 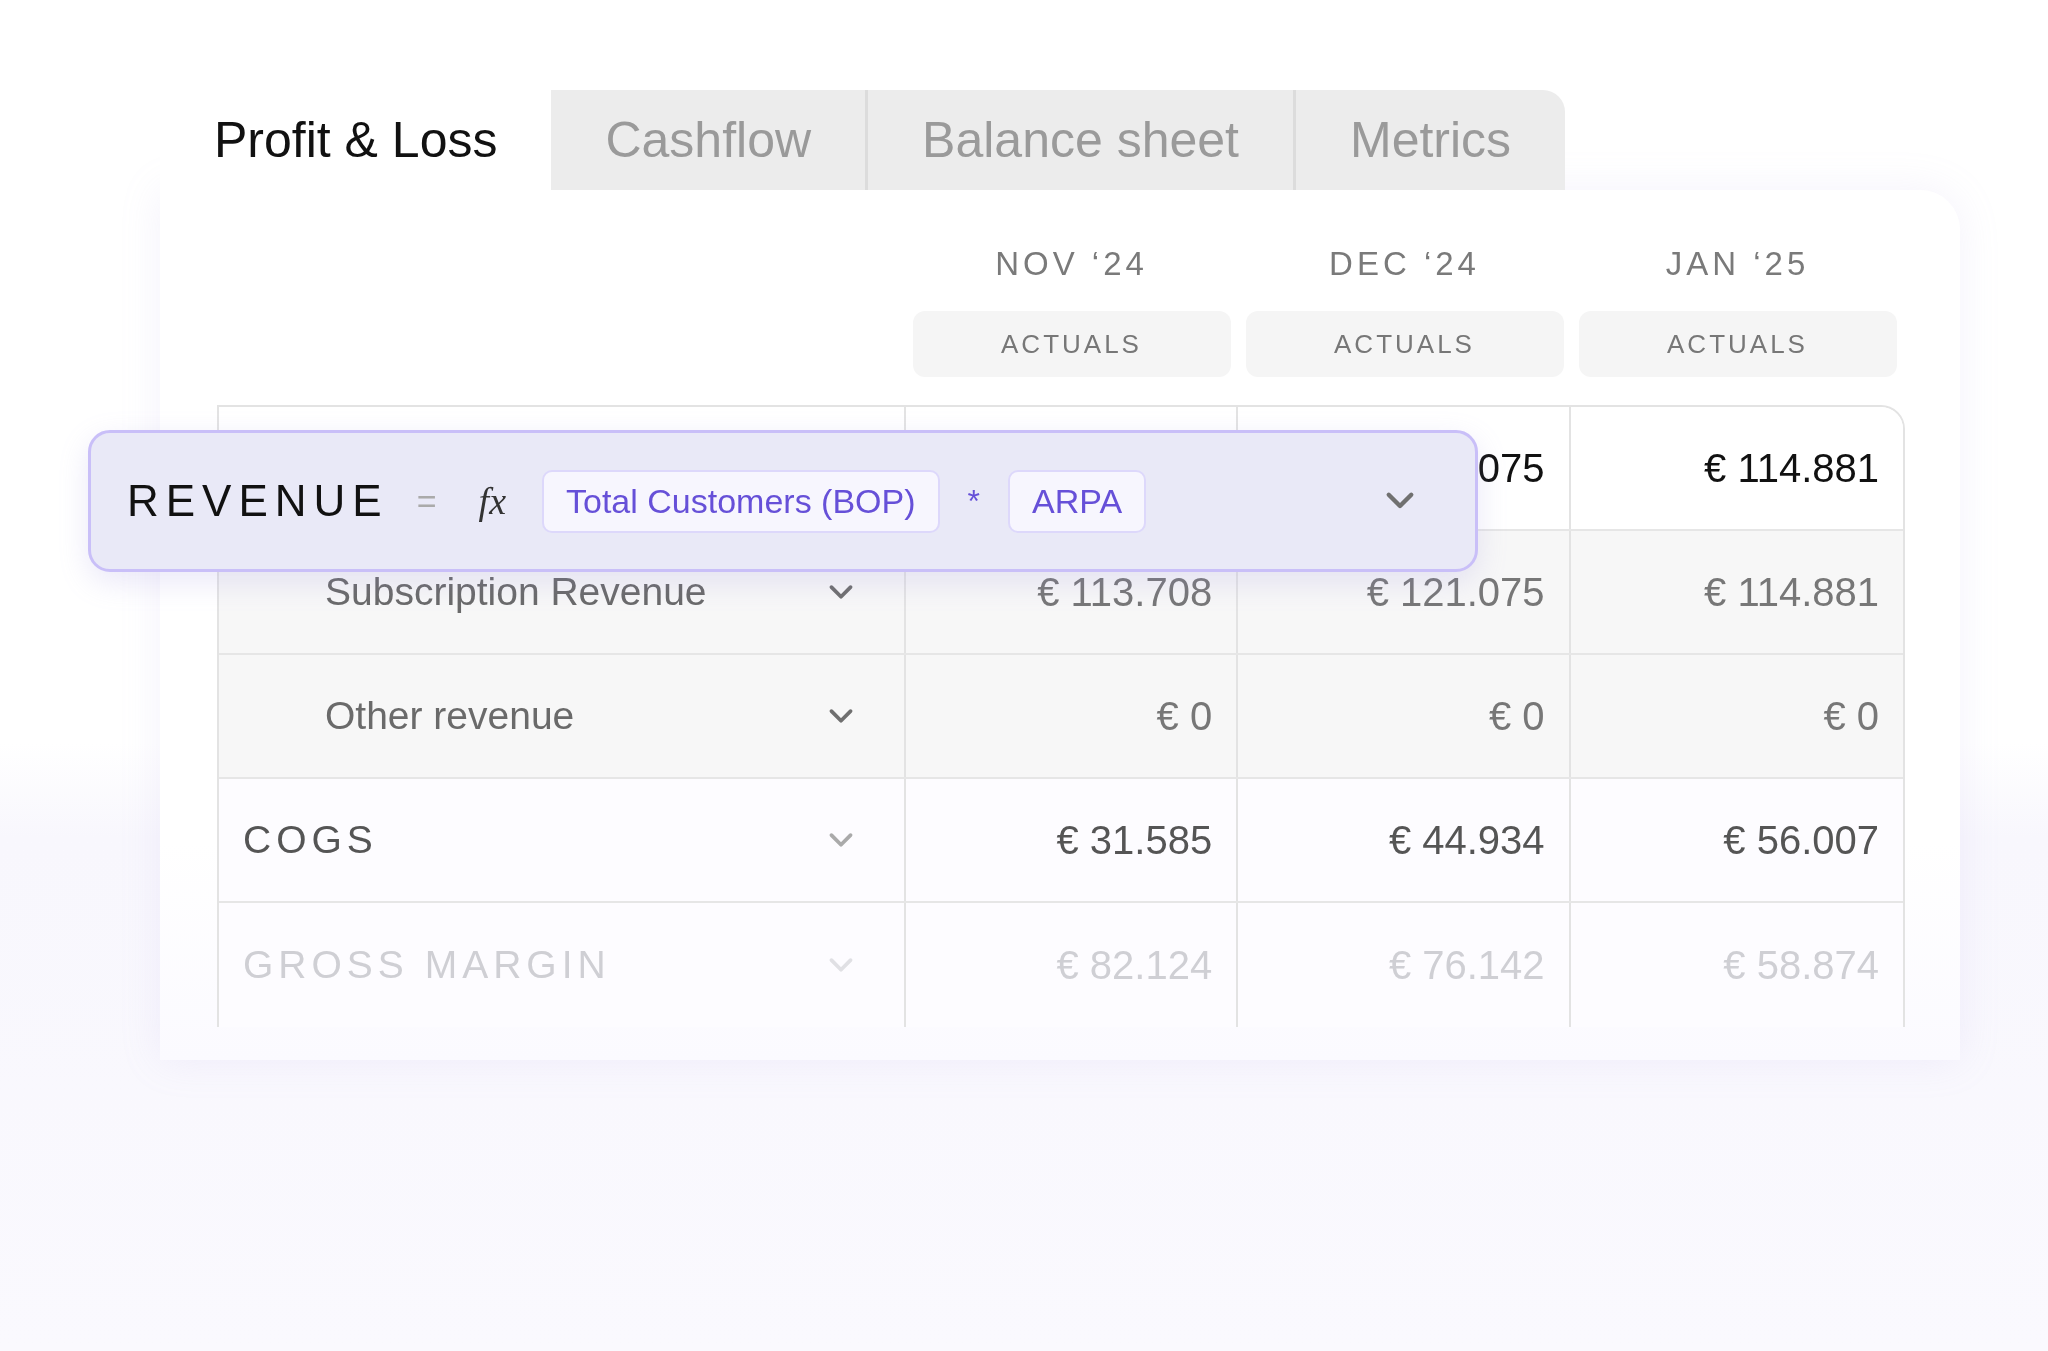 I want to click on row-label: Other revenue, so click(x=449, y=716).